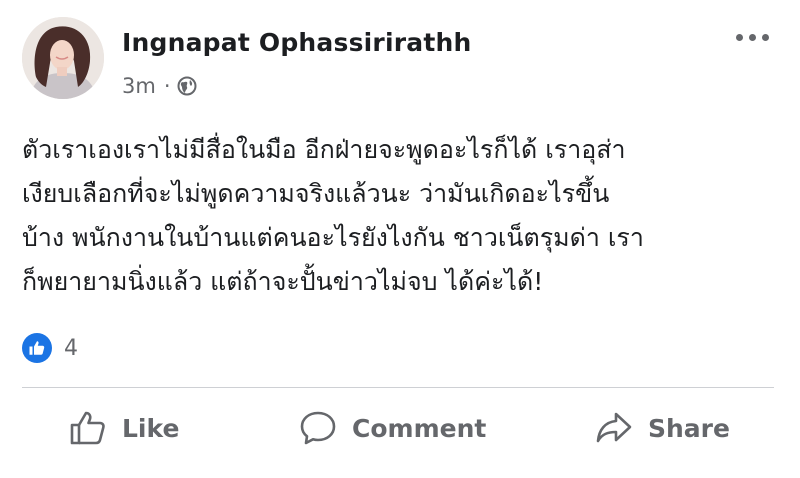  I want to click on comment-icon, so click(318, 428).